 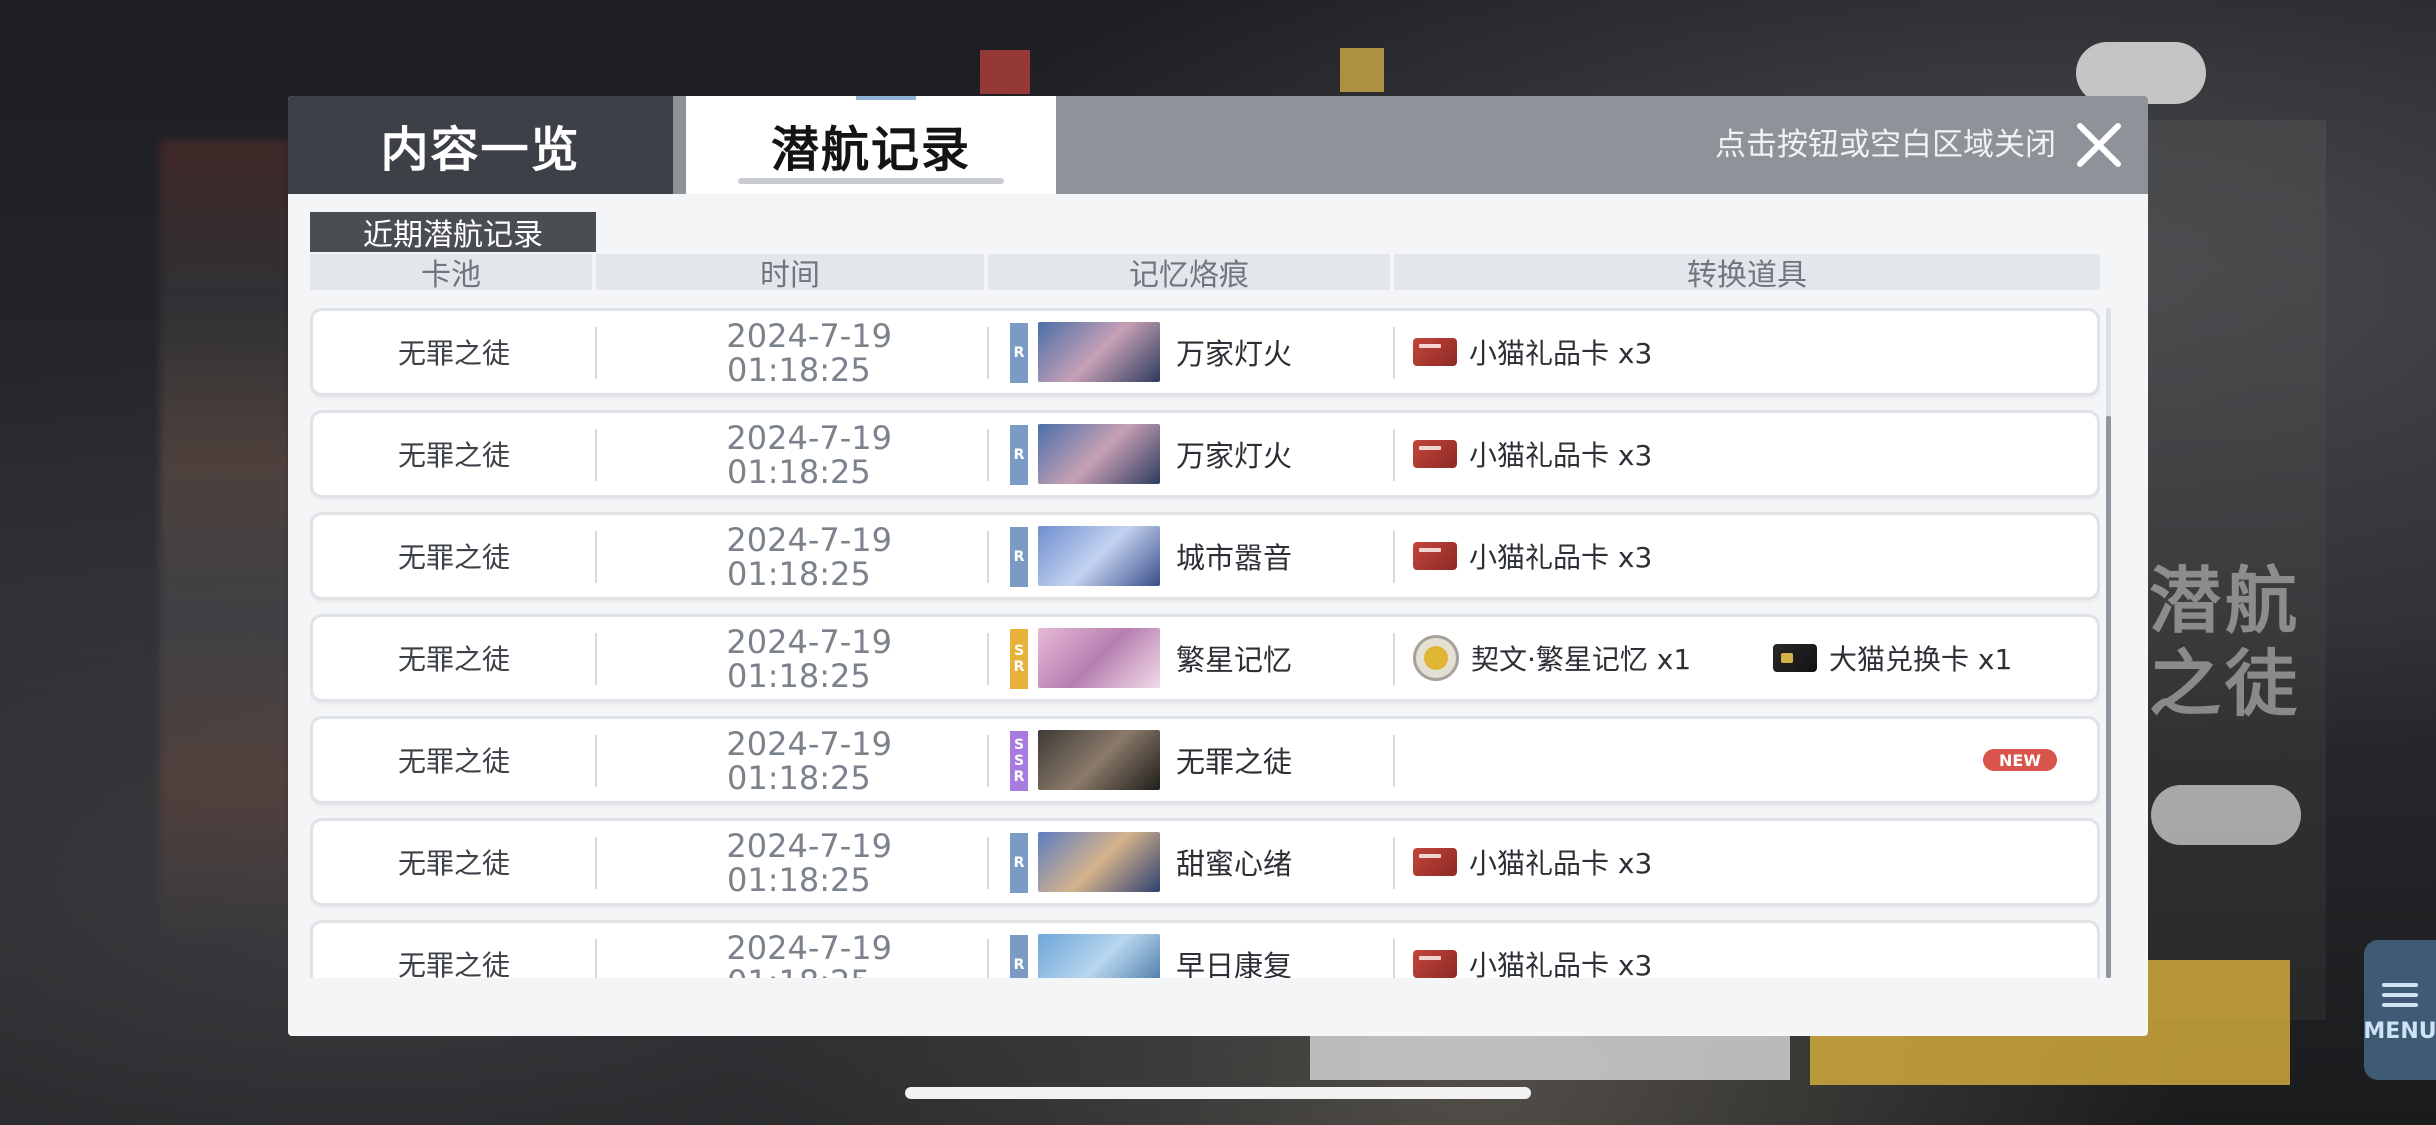 I want to click on menu-icon, so click(x=2400, y=995).